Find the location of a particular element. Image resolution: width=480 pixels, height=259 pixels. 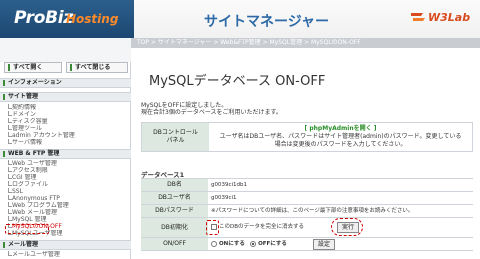

header: ProBiz Hosting サイトマネージャー W3Lab is located at coordinates (240, 19).